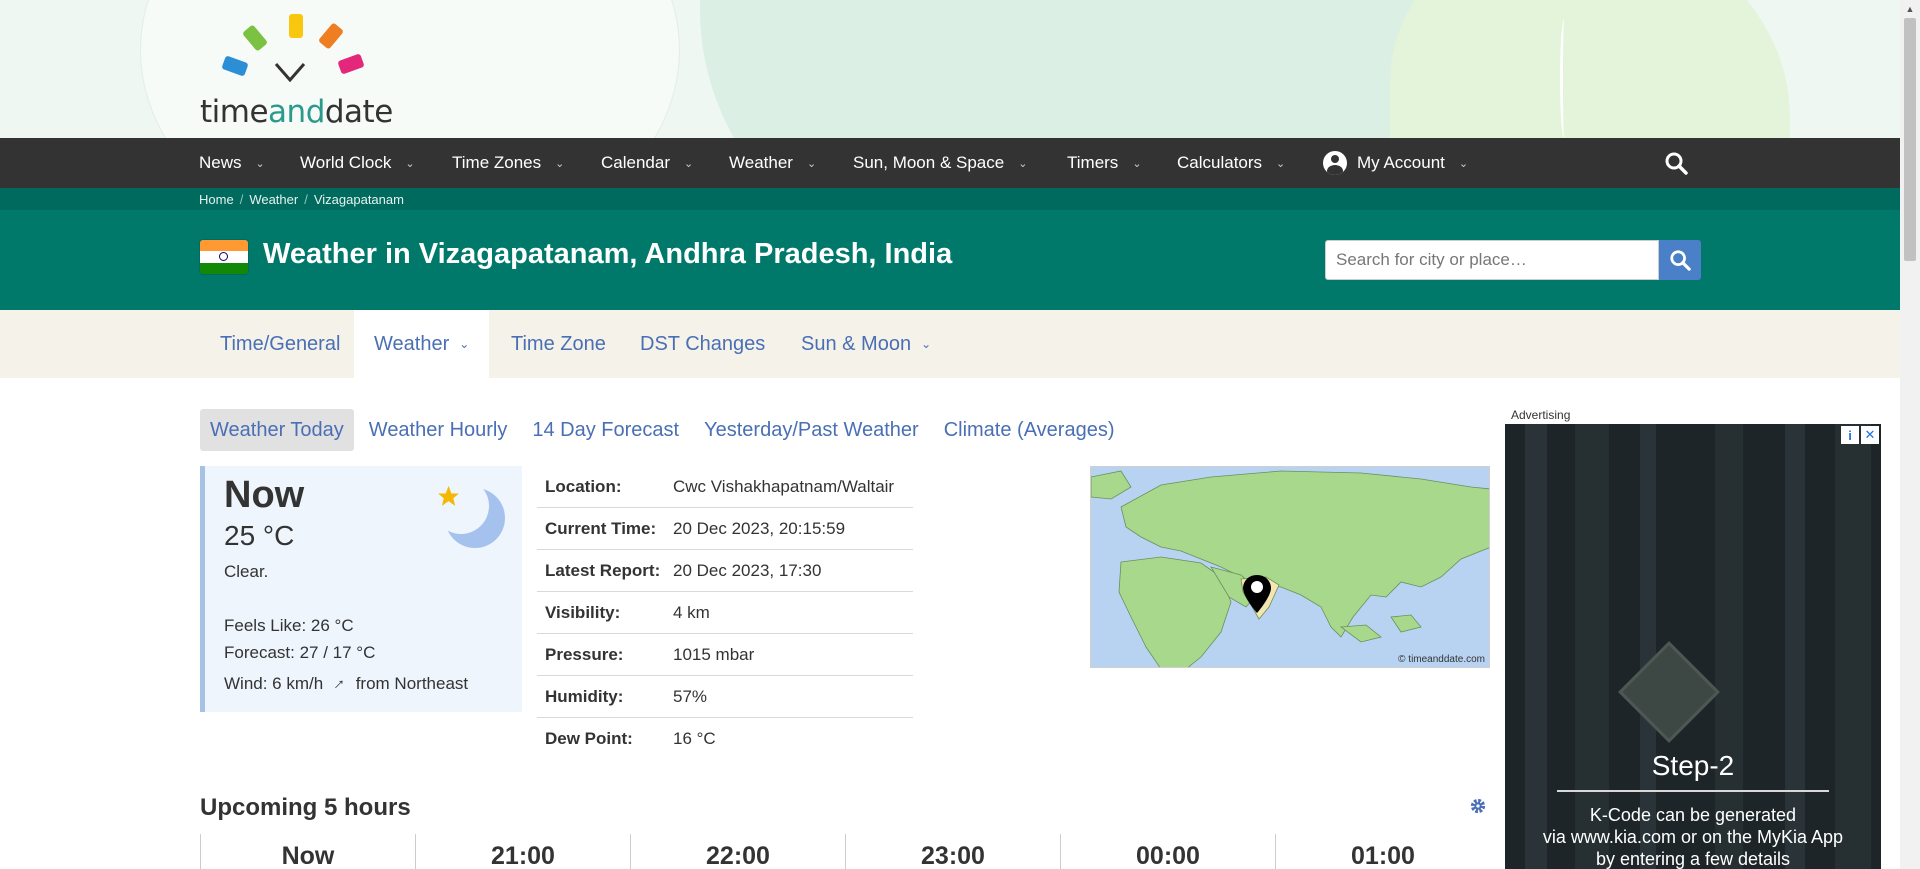  Describe the element at coordinates (1850, 435) in the screenshot. I see `ad-info-icon: i` at that location.